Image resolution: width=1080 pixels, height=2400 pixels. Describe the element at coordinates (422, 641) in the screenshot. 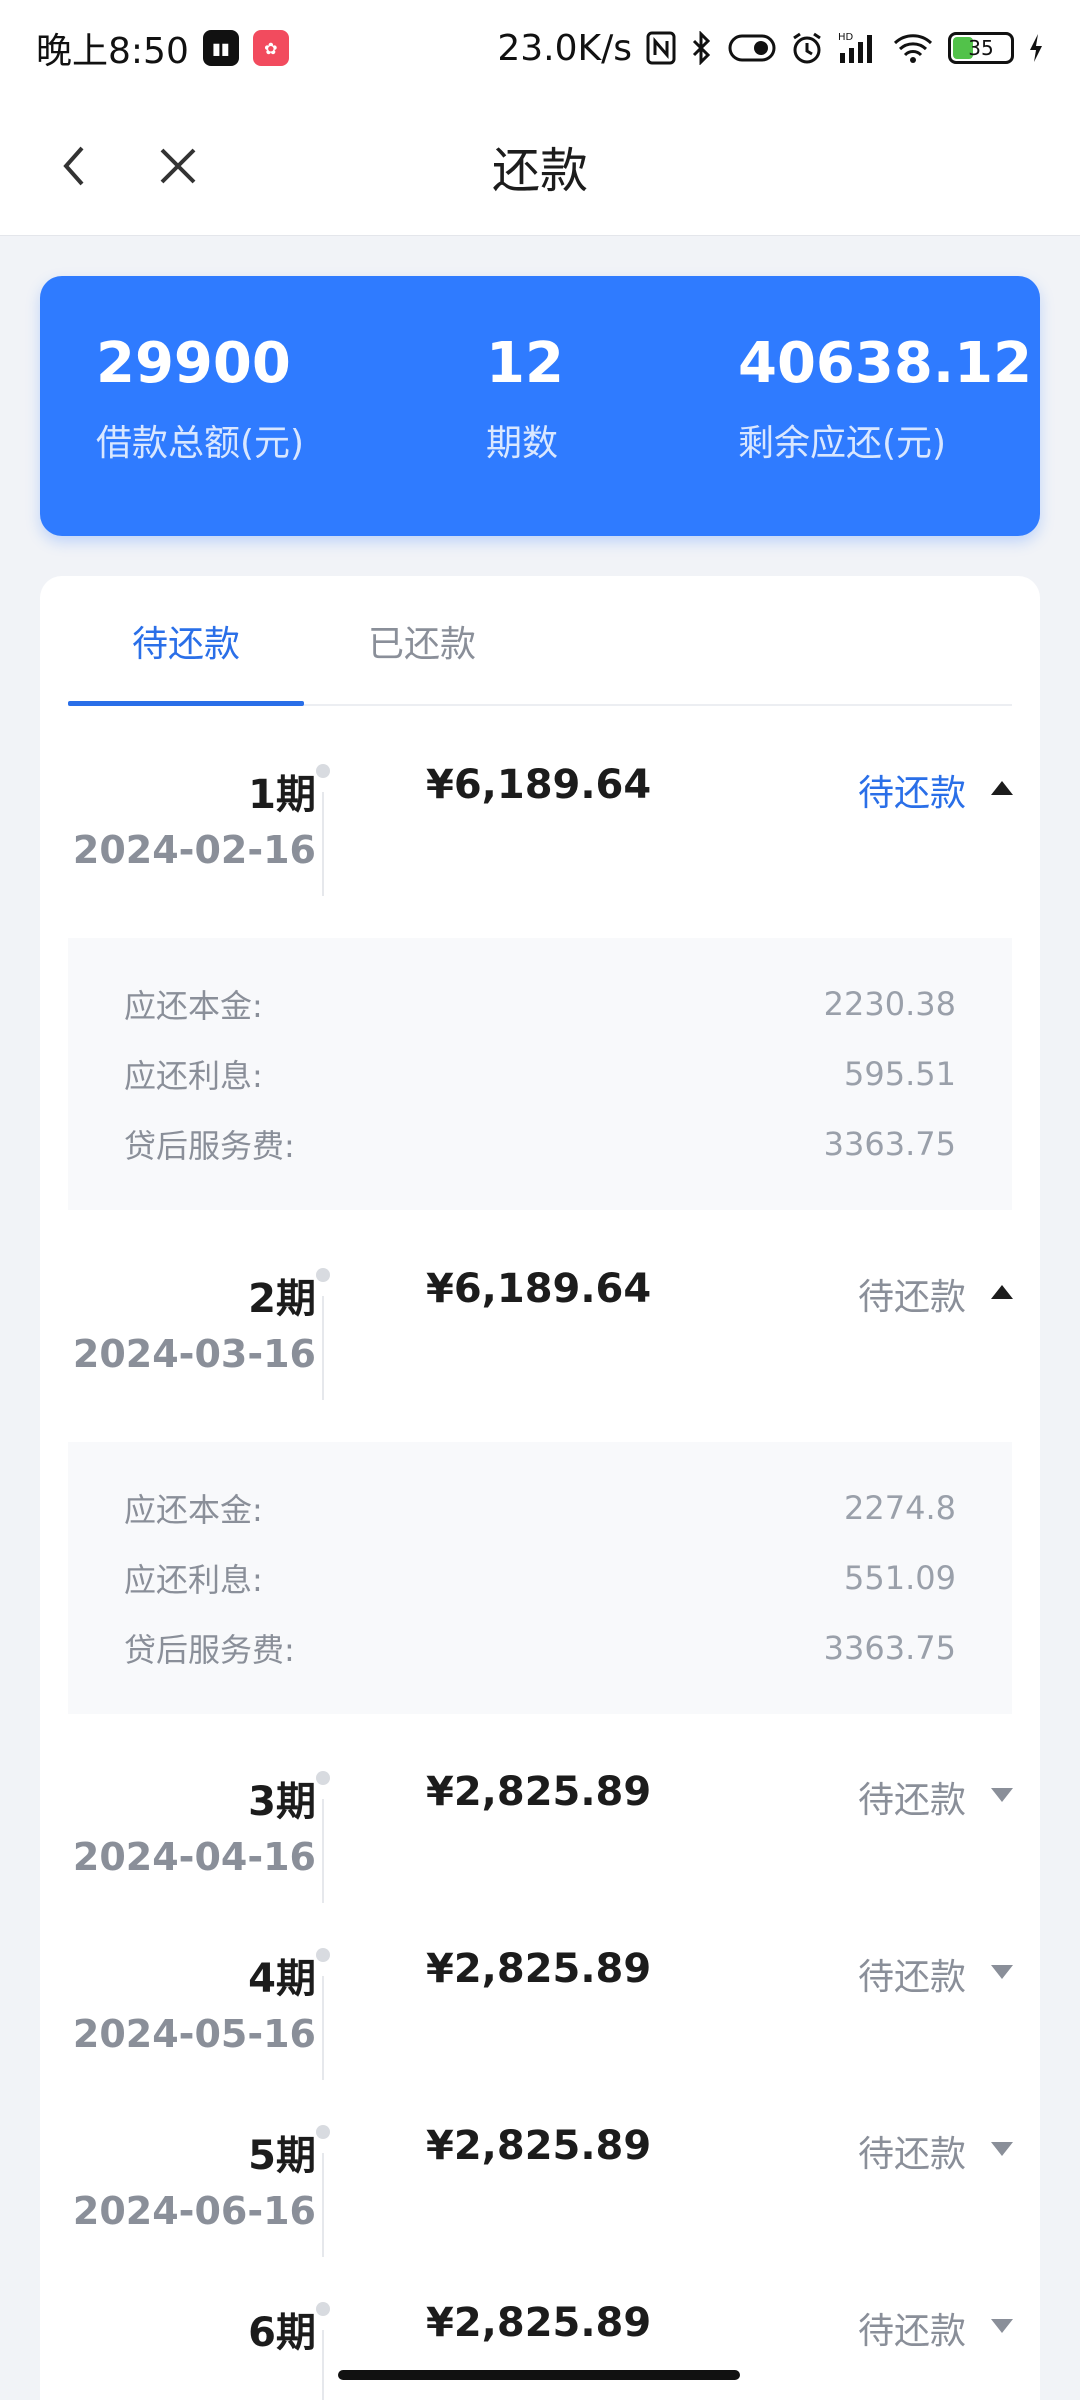

I see `tab-paid: 已还款` at that location.